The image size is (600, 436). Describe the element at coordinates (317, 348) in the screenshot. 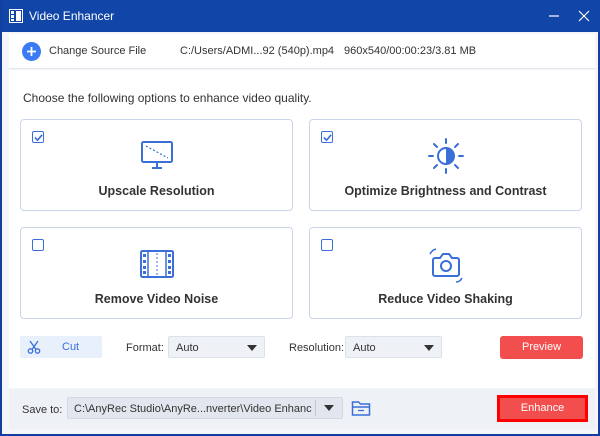

I see `resolution-label: Resolution:` at that location.